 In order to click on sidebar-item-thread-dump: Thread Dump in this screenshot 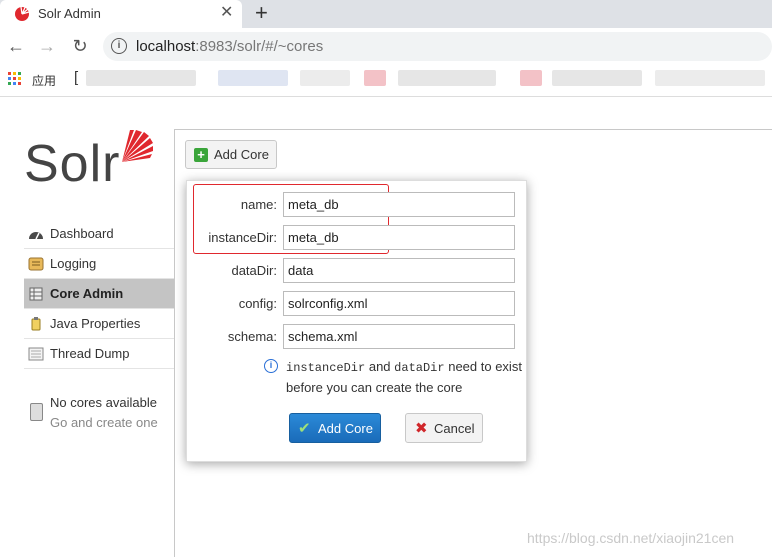, I will do `click(99, 354)`.